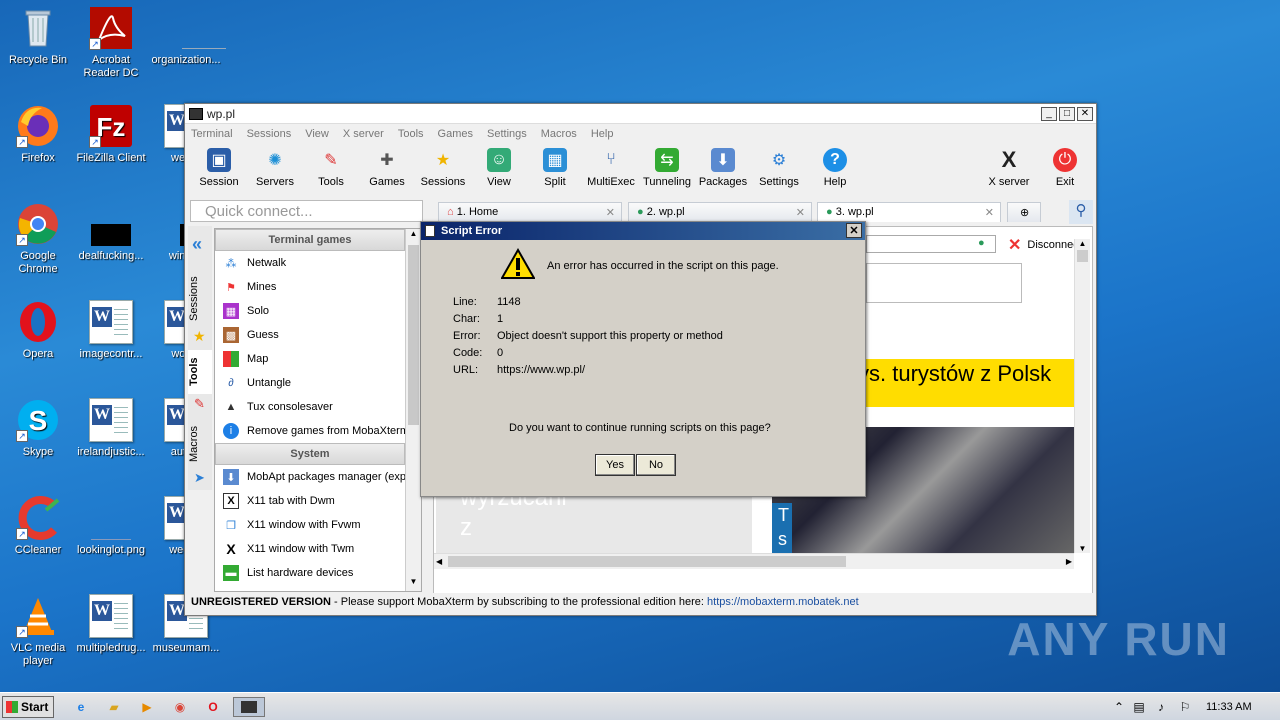  I want to click on desktop-icon-vlc: ↗ VLC media player, so click(38, 631).